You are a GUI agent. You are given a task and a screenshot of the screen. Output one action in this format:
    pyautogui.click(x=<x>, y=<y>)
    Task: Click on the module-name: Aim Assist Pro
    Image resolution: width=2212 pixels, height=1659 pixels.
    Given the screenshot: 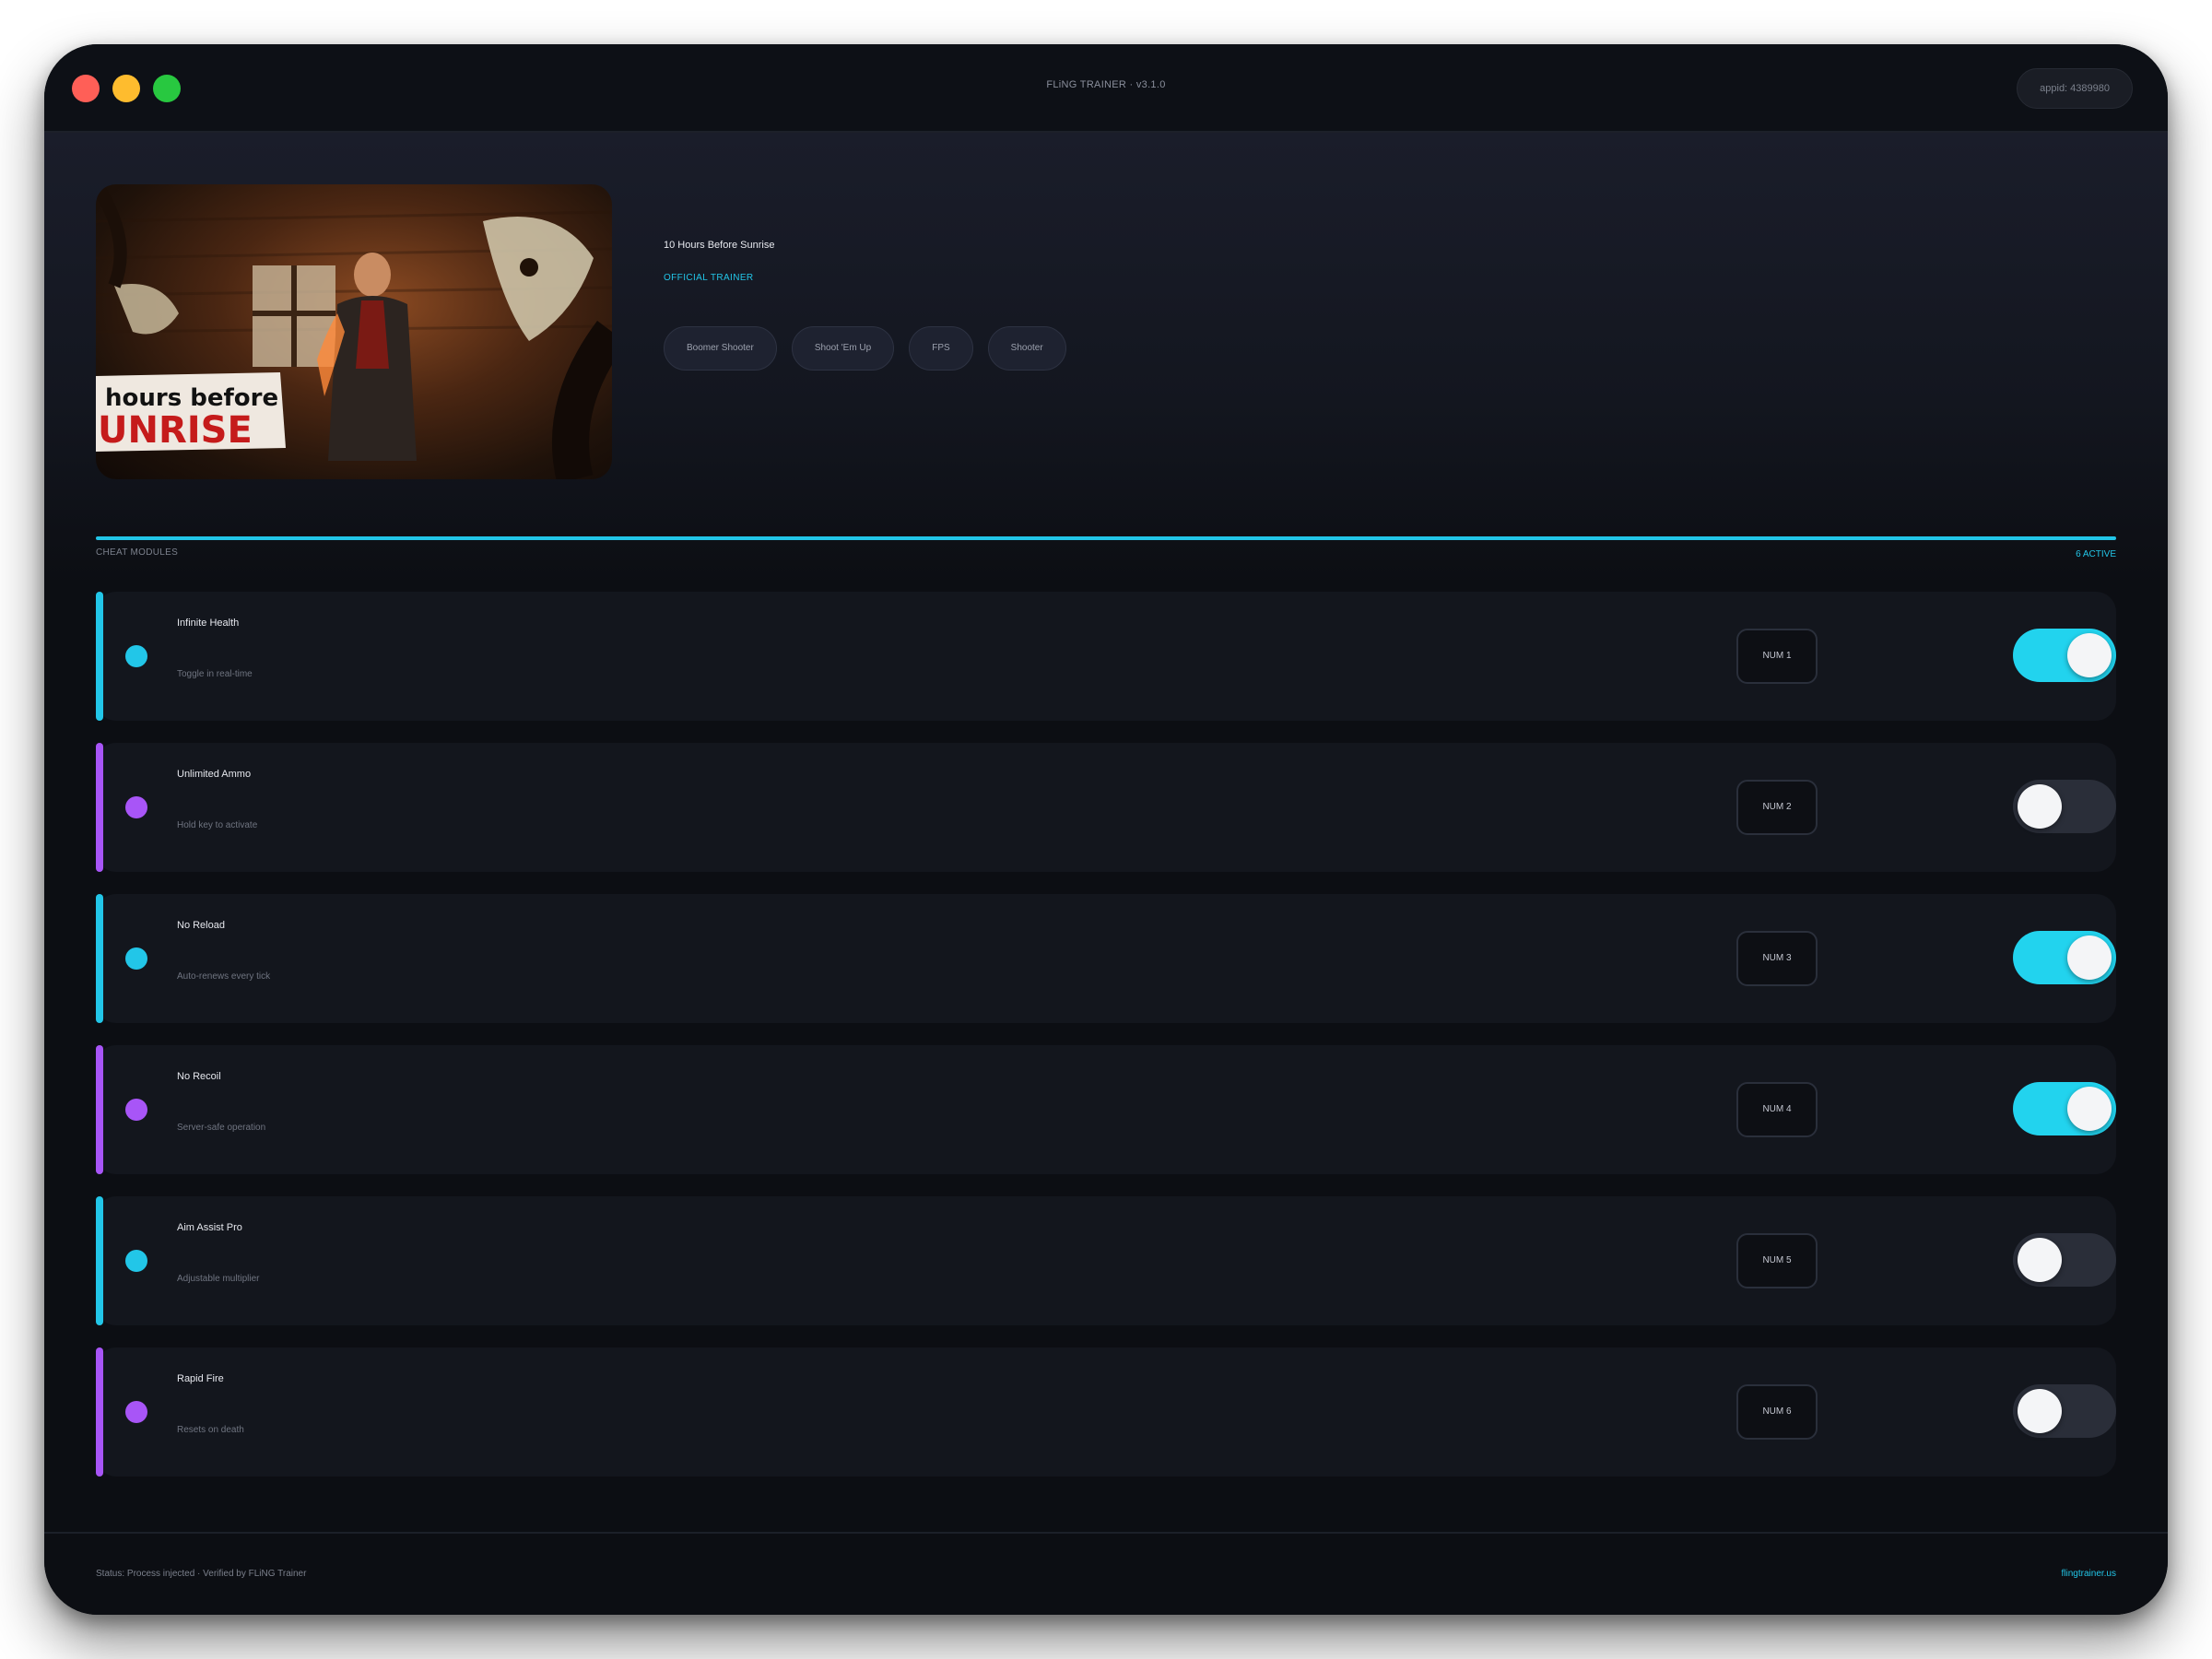 What is the action you would take?
    pyautogui.click(x=209, y=1227)
    